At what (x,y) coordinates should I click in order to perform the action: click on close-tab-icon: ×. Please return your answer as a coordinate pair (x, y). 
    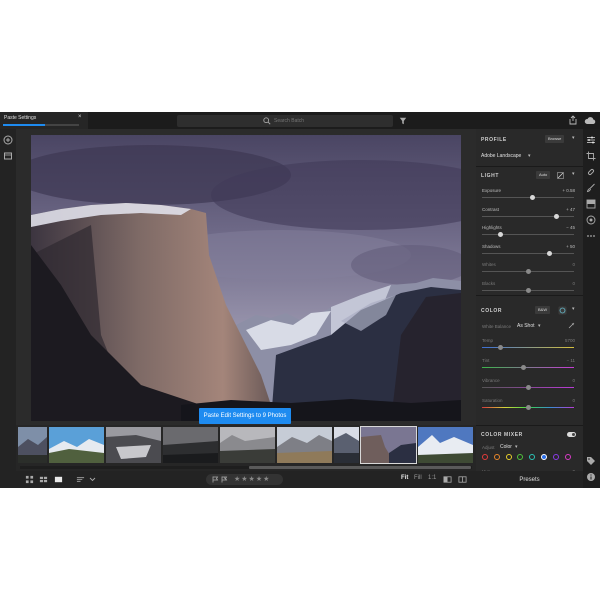
    Looking at the image, I should click on (80, 117).